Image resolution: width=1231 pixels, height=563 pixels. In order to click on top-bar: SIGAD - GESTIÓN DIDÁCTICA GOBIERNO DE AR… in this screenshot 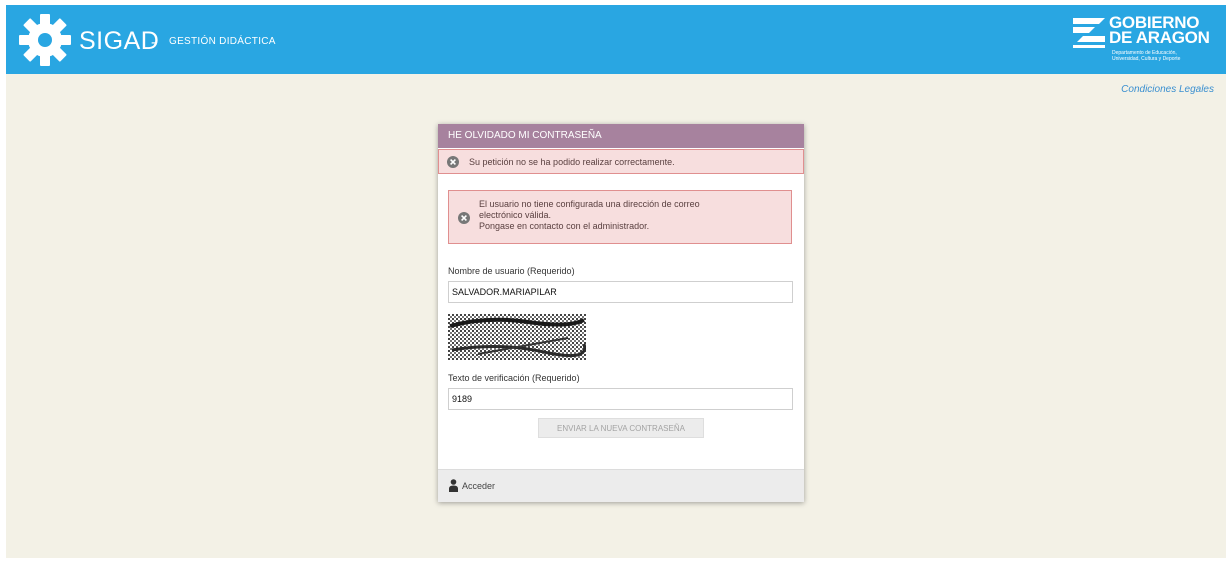, I will do `click(616, 39)`.